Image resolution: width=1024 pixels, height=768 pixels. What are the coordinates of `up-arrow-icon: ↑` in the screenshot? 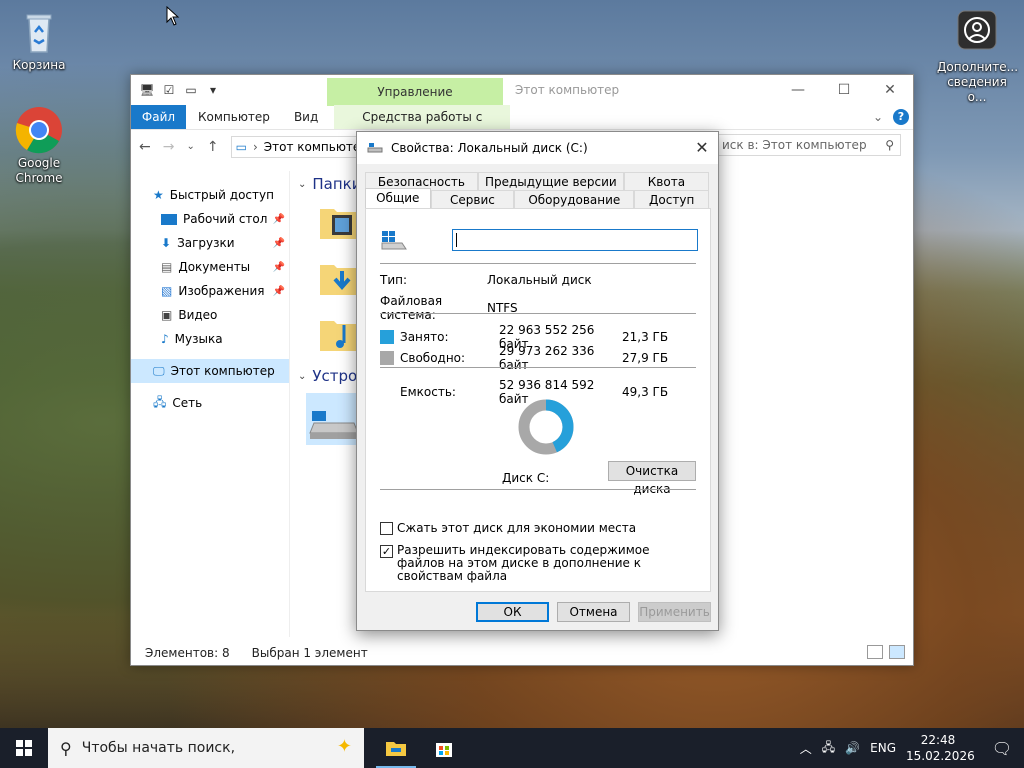 It's located at (213, 147).